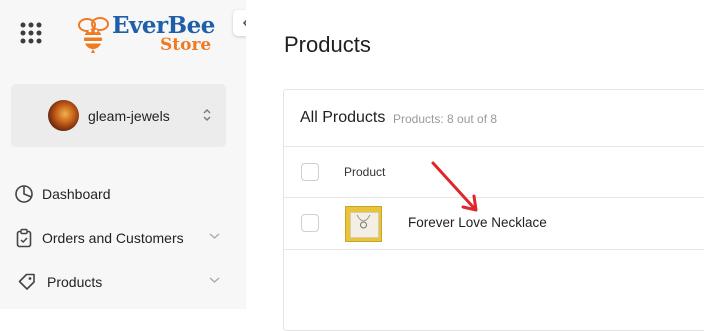 The image size is (704, 331). What do you see at coordinates (310, 223) in the screenshot?
I see `row-checkbox` at bounding box center [310, 223].